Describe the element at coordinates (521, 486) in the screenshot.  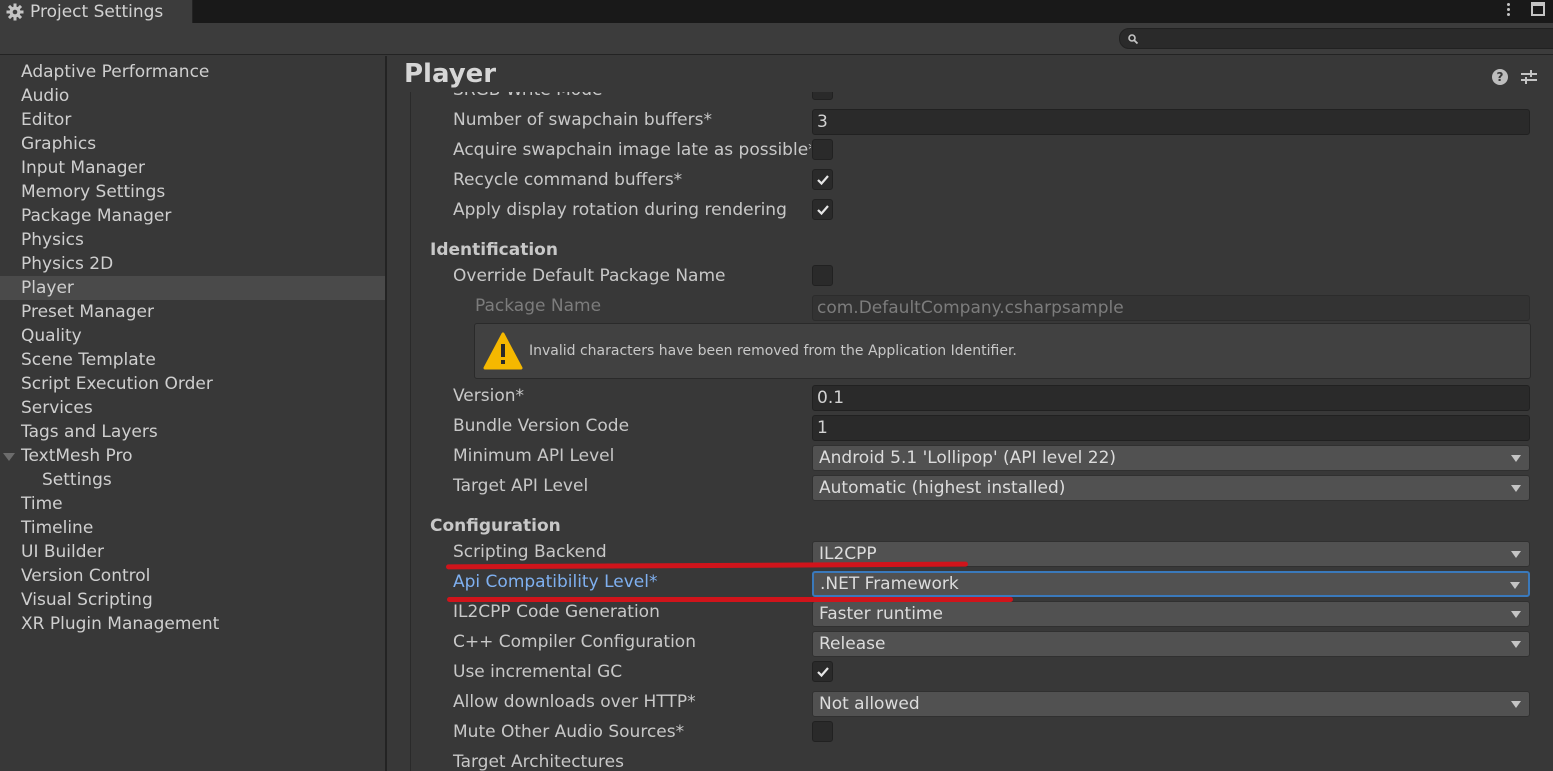
I see `target-api-label: Target API Level` at that location.